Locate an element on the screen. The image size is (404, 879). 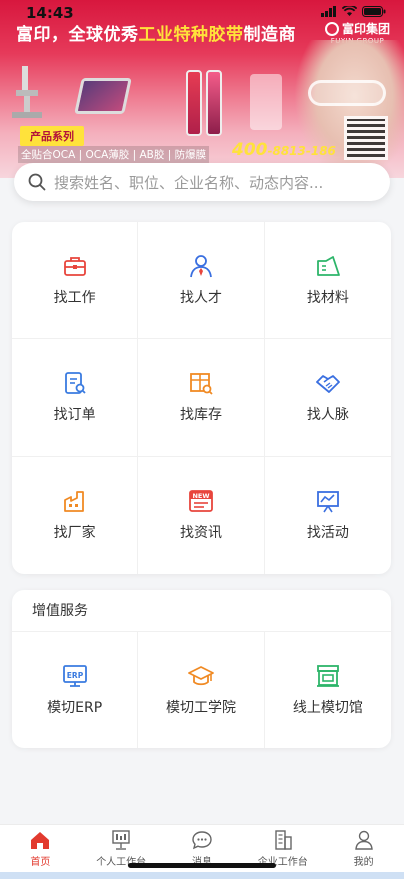
quick-entry-label: 找厂家 is located at coordinates (74, 533).